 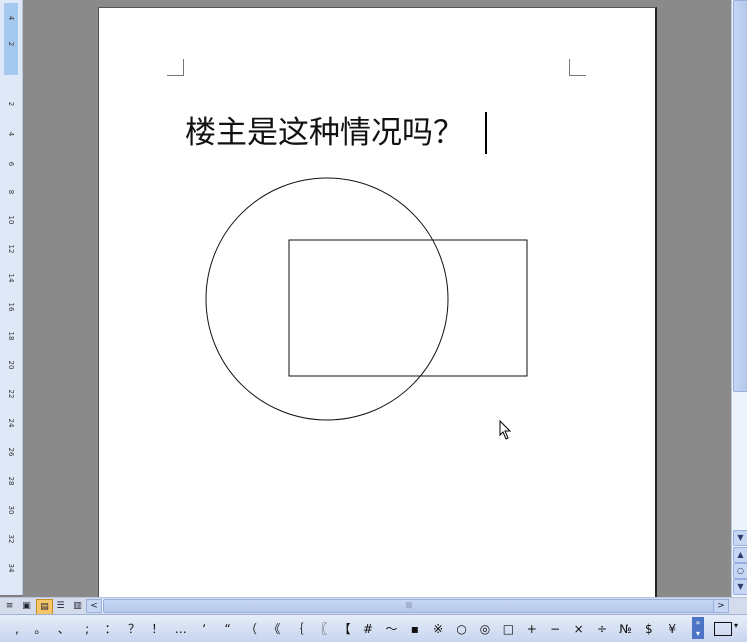 I want to click on symbol-button: +, so click(x=532, y=629).